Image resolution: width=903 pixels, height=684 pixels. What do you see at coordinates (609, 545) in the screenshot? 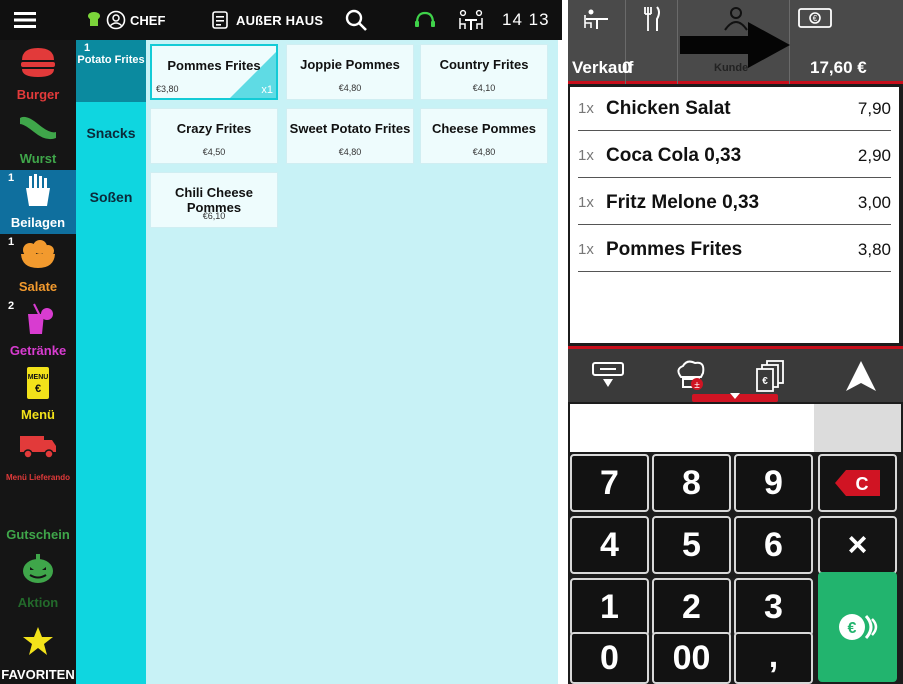
I see `key-4: 4` at bounding box center [609, 545].